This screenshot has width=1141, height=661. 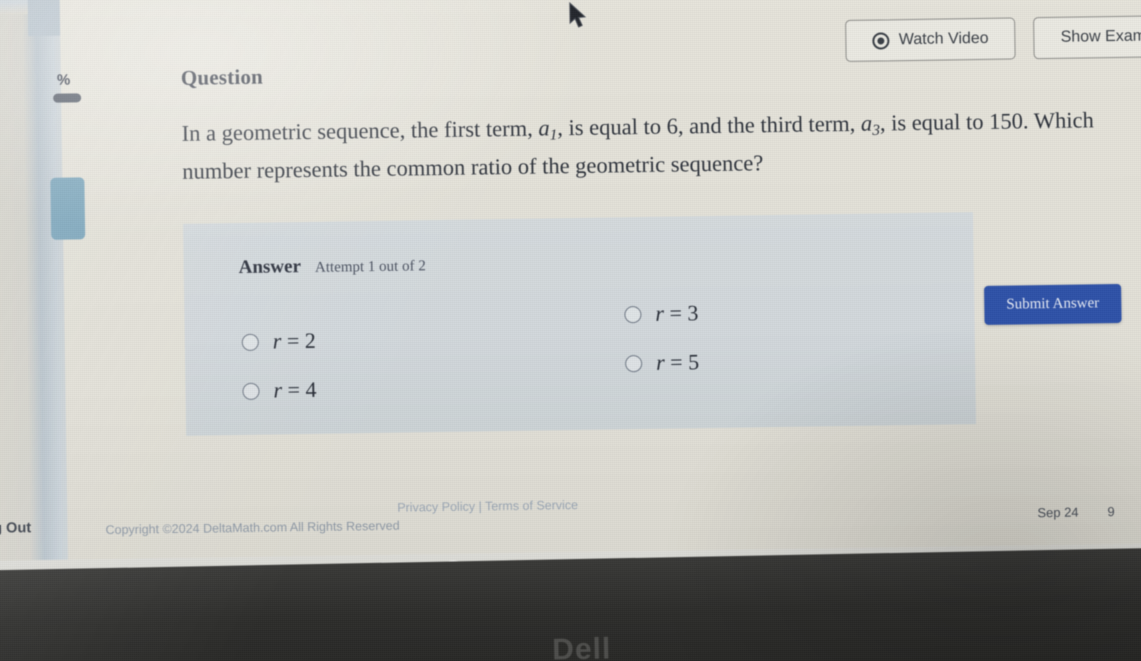 What do you see at coordinates (677, 313) in the screenshot?
I see `answer-option-label: r = 3` at bounding box center [677, 313].